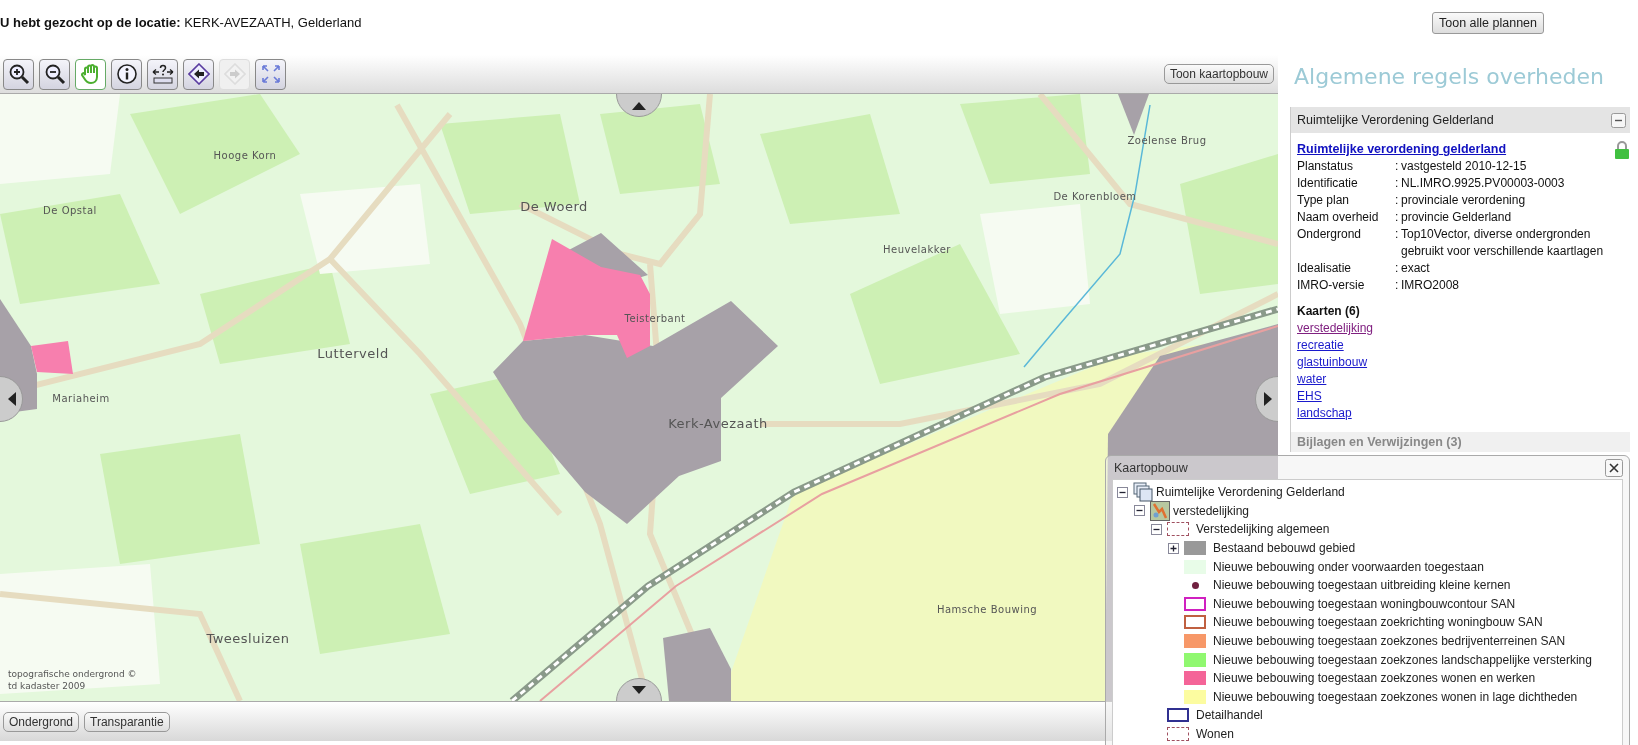 This screenshot has width=1638, height=745. What do you see at coordinates (1389, 641) in the screenshot?
I see `layer-label: Nieuwe bebouwing toegestaan zoekzones bedrijventerreinen SAN` at bounding box center [1389, 641].